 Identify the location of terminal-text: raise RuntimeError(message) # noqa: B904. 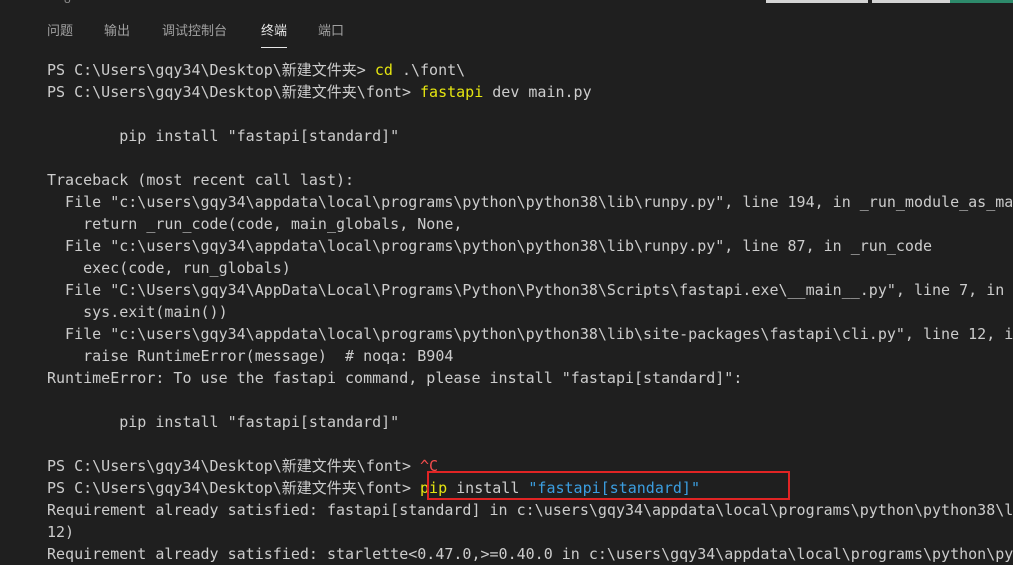
(250, 356).